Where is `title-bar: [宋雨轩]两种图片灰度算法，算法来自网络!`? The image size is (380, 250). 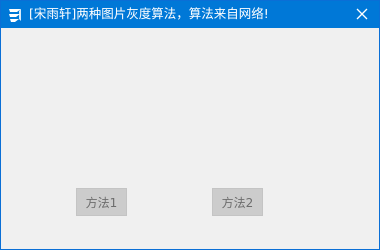
title-bar: [宋雨轩]两种图片灰度算法，算法来自网络! is located at coordinates (190, 14).